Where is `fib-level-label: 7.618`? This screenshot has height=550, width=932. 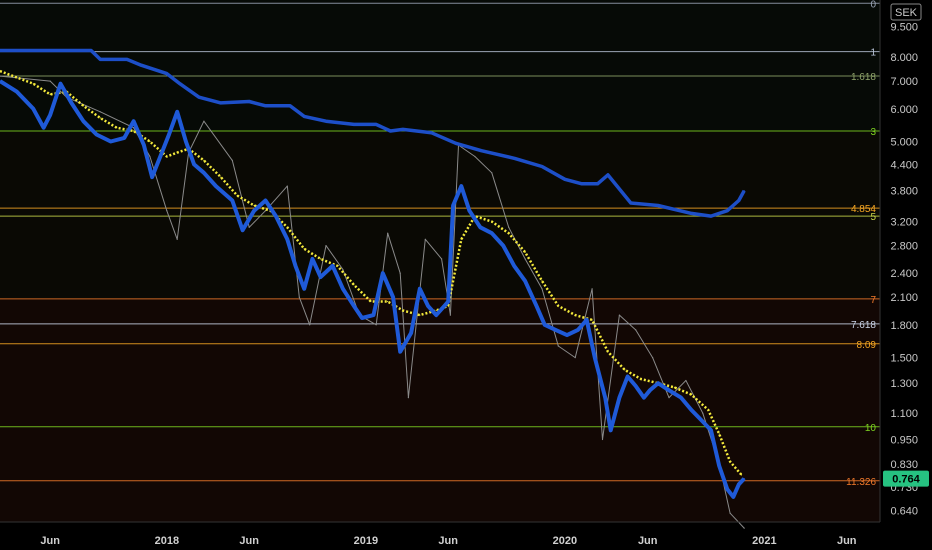 fib-level-label: 7.618 is located at coordinates (863, 325).